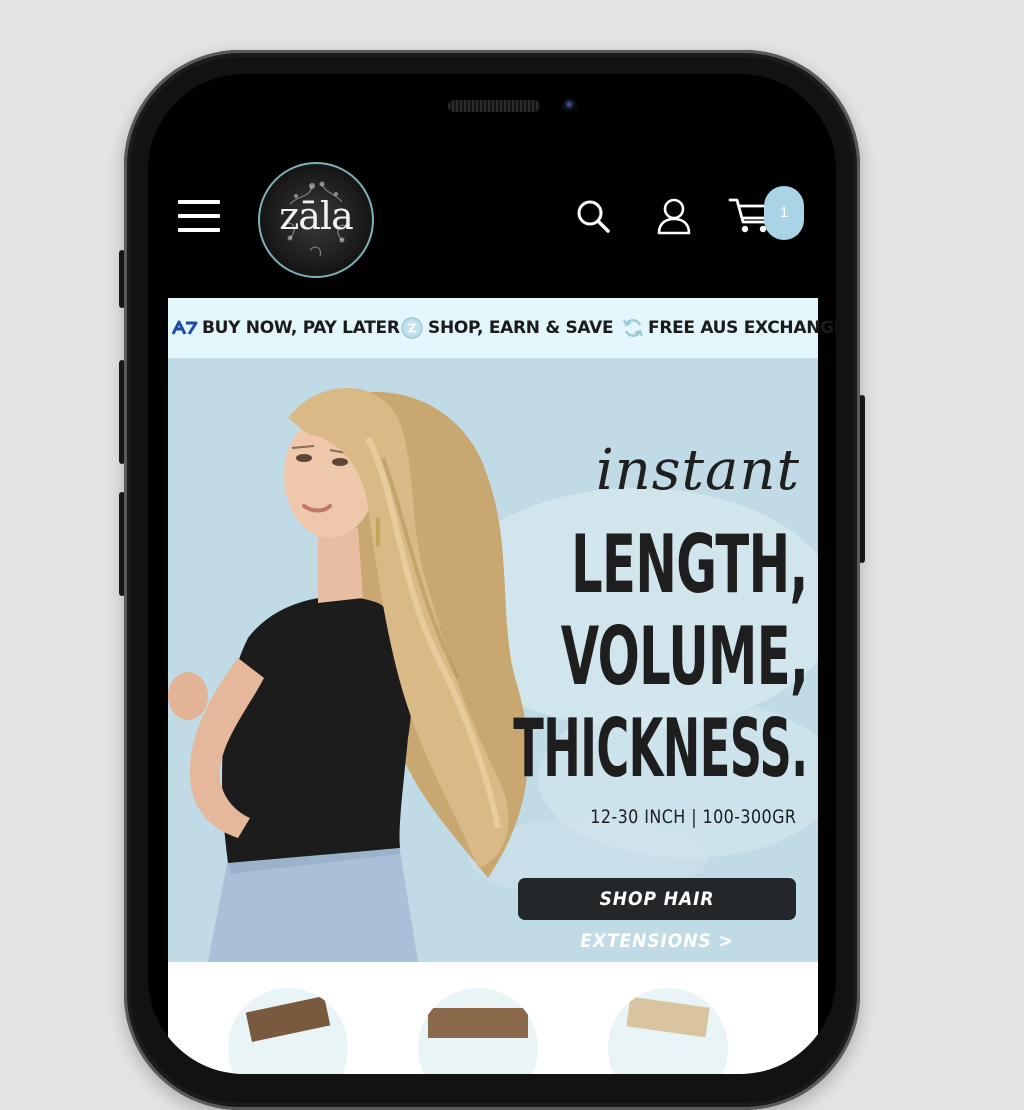 This screenshot has height=1110, width=1024. What do you see at coordinates (657, 920) in the screenshot?
I see `cta-label: SHOP HAIR EXTENSIONS >` at bounding box center [657, 920].